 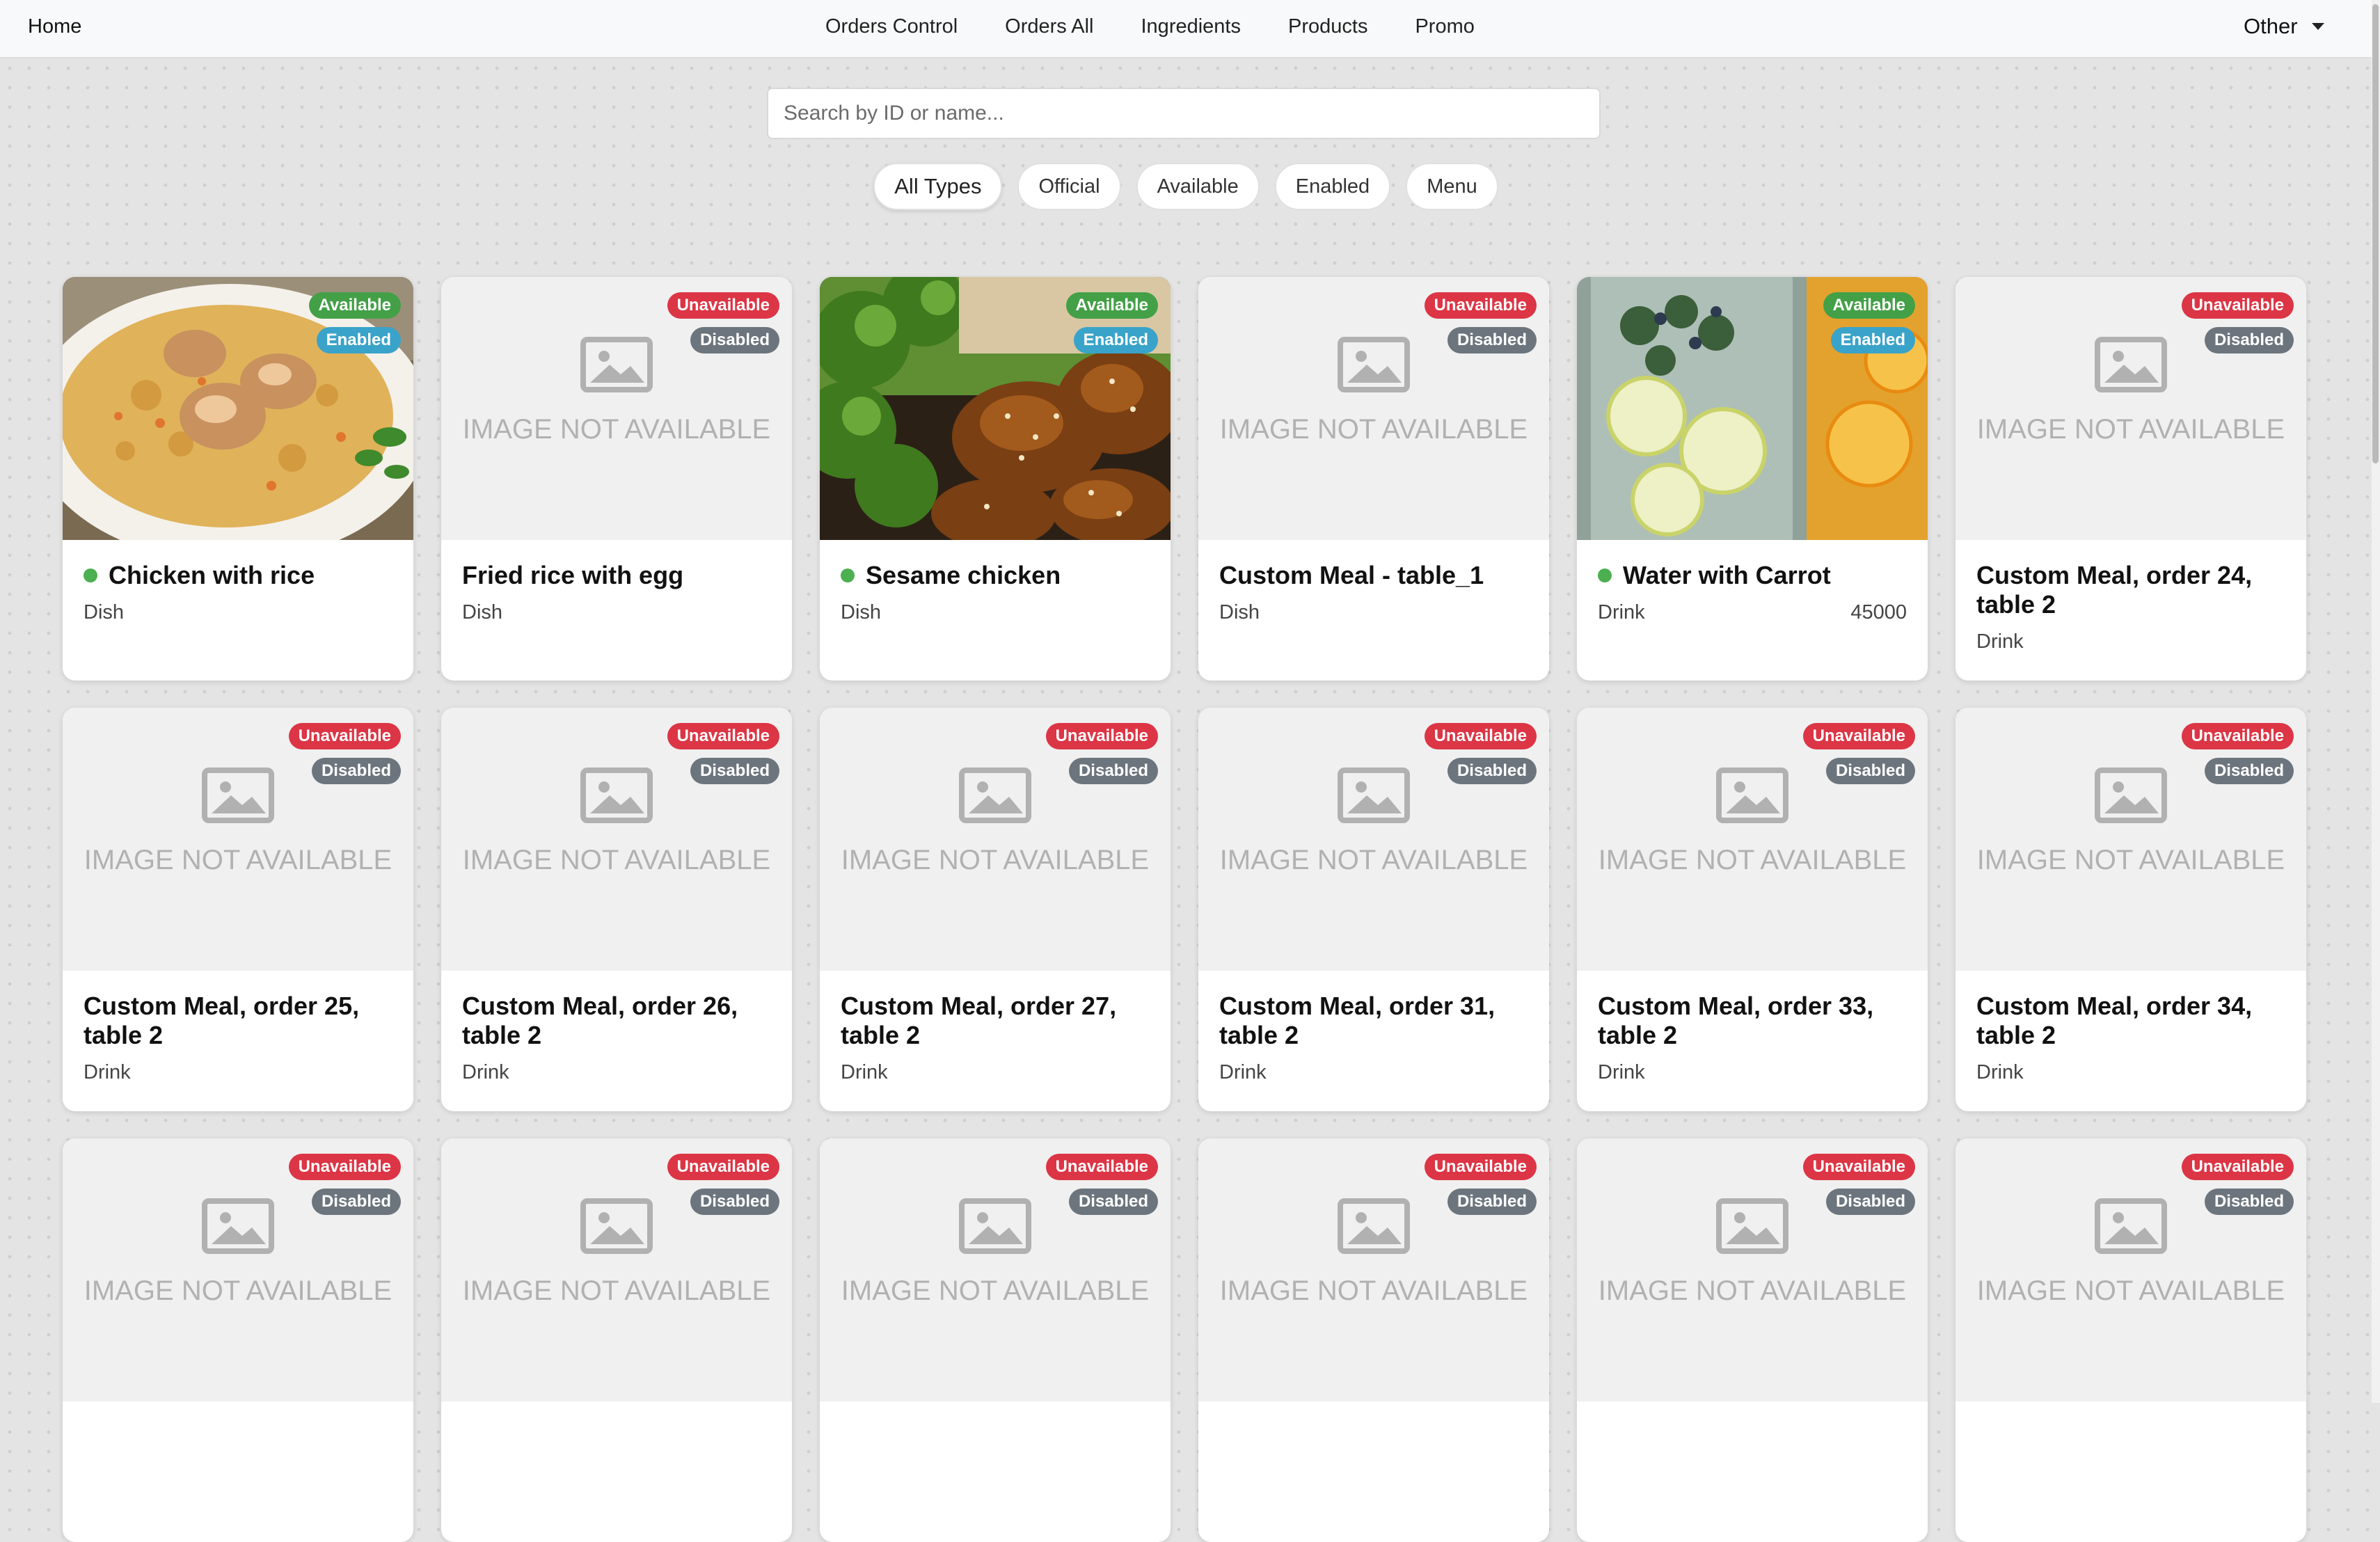 What do you see at coordinates (938, 186) in the screenshot?
I see `filter-all-types: All Types` at bounding box center [938, 186].